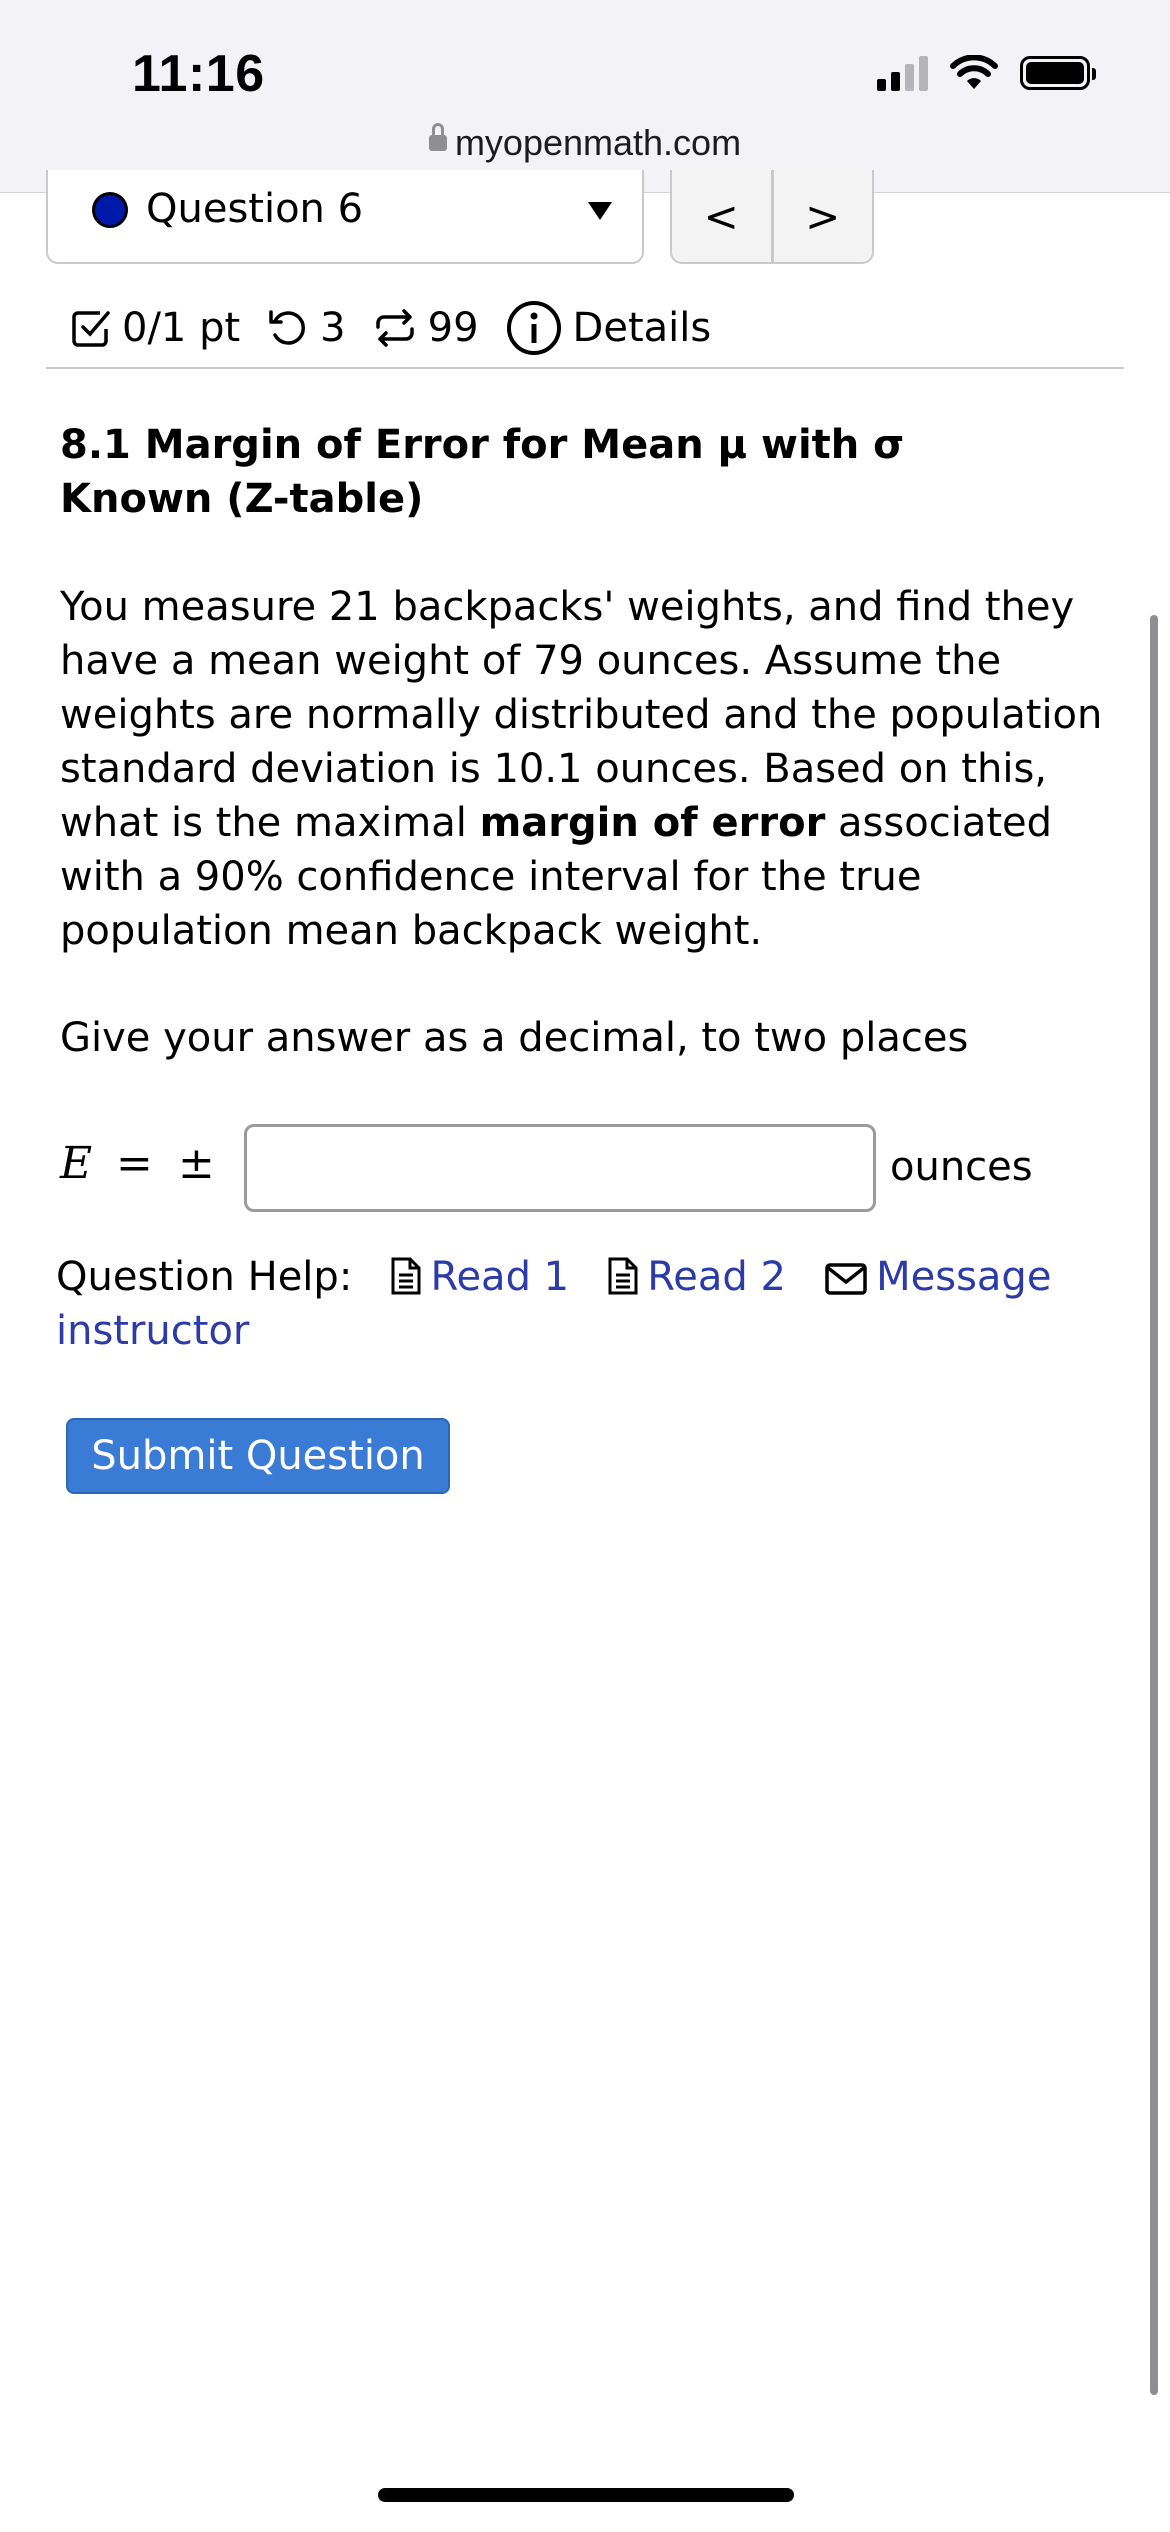  I want to click on url-text: myopenmath.com, so click(598, 142).